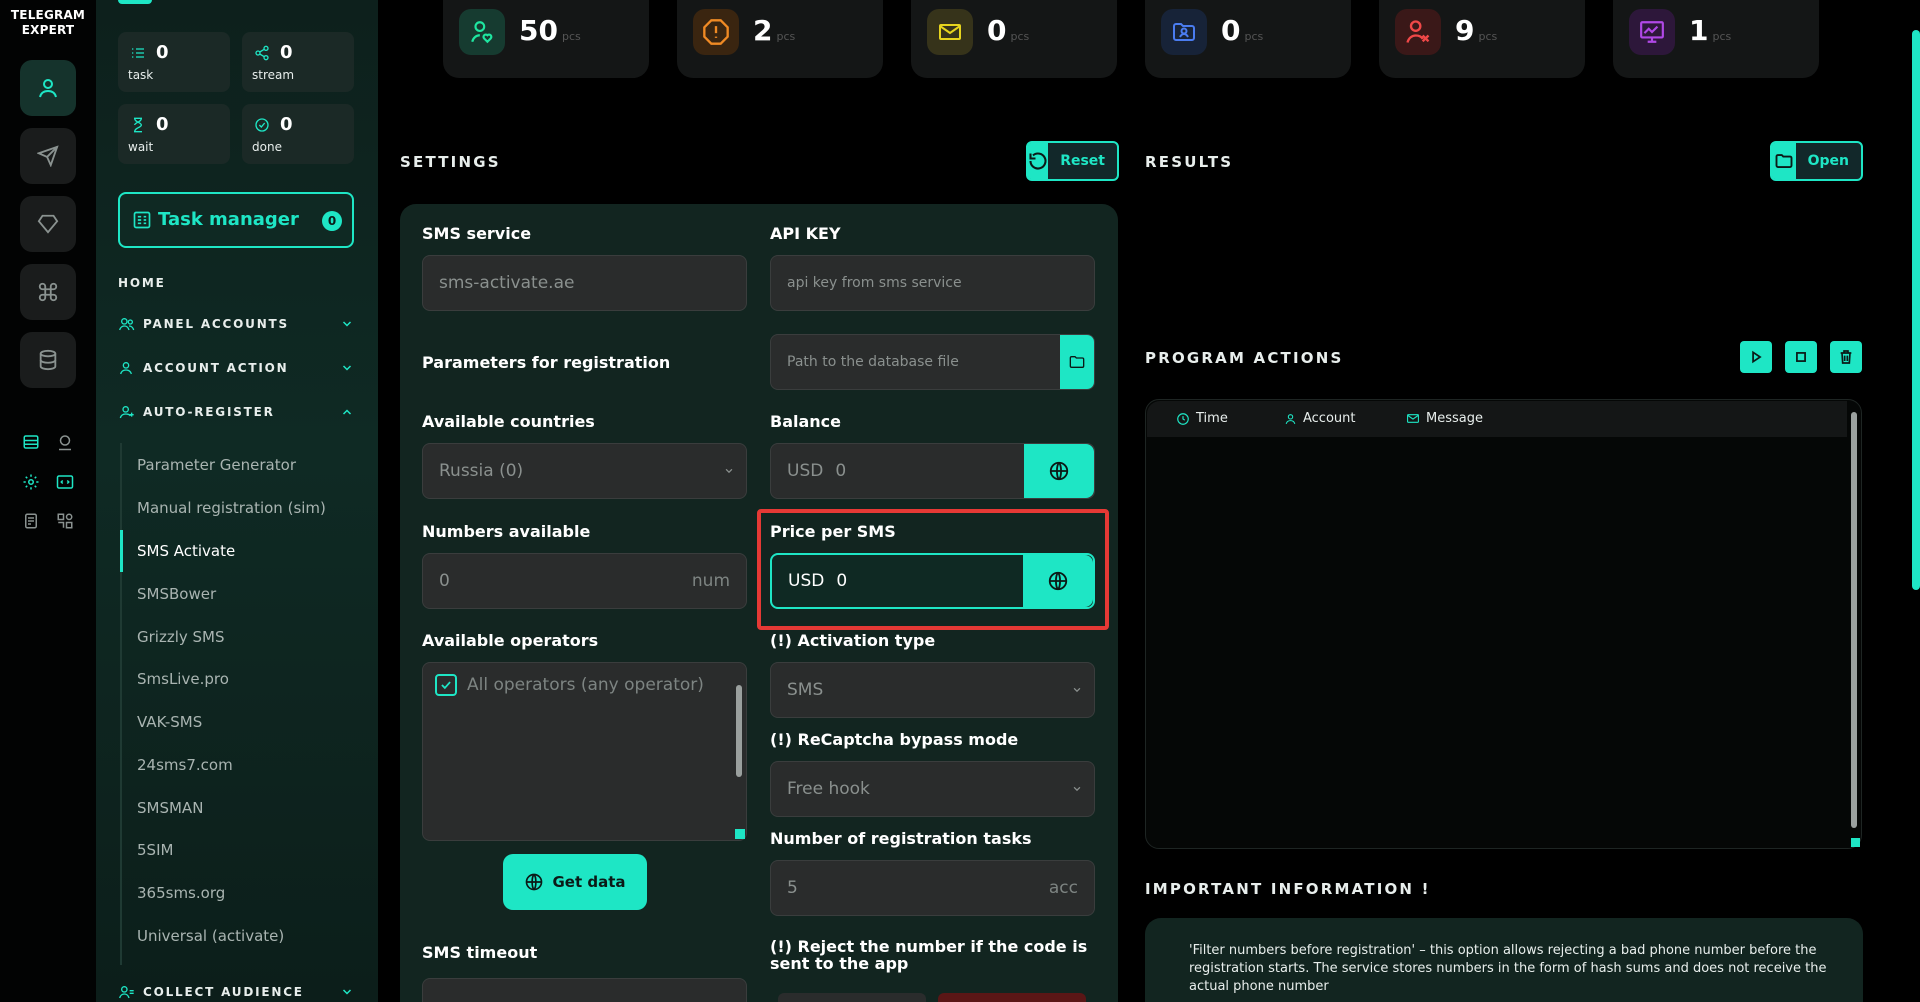  I want to click on stop-icon, so click(1801, 357).